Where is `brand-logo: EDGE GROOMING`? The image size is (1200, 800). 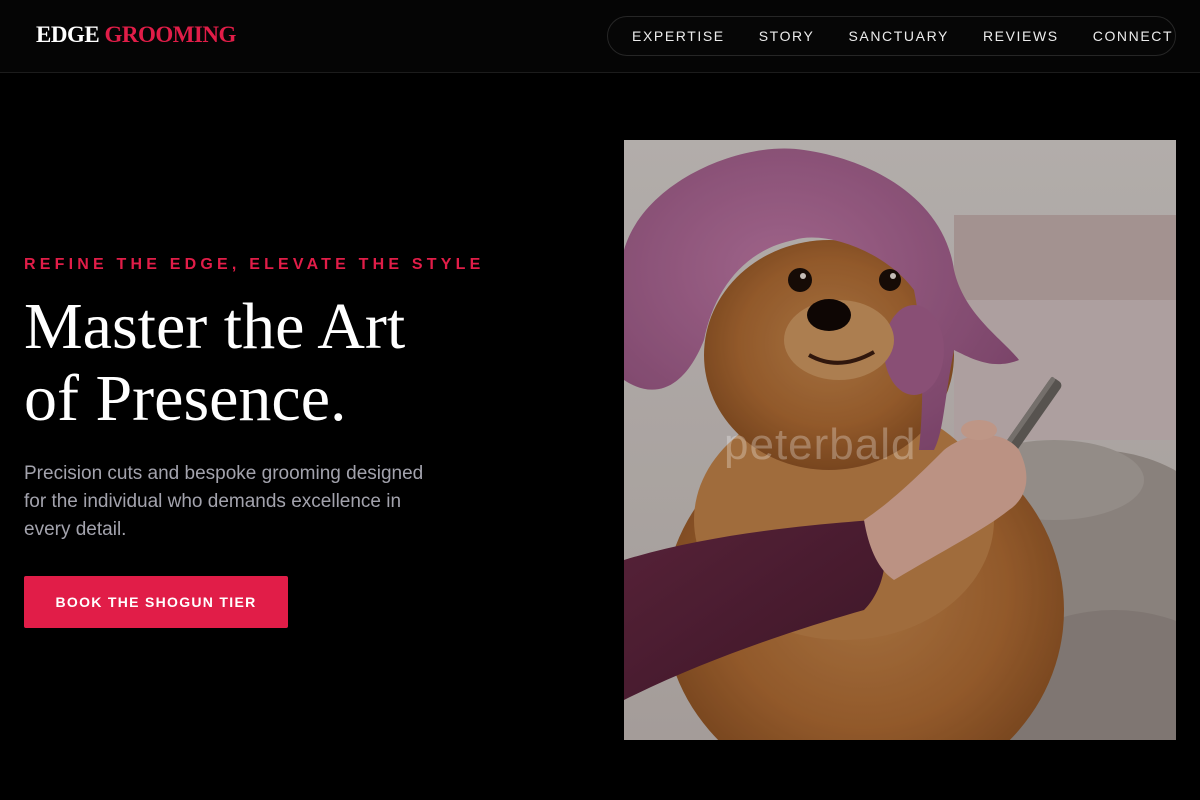 brand-logo: EDGE GROOMING is located at coordinates (136, 35).